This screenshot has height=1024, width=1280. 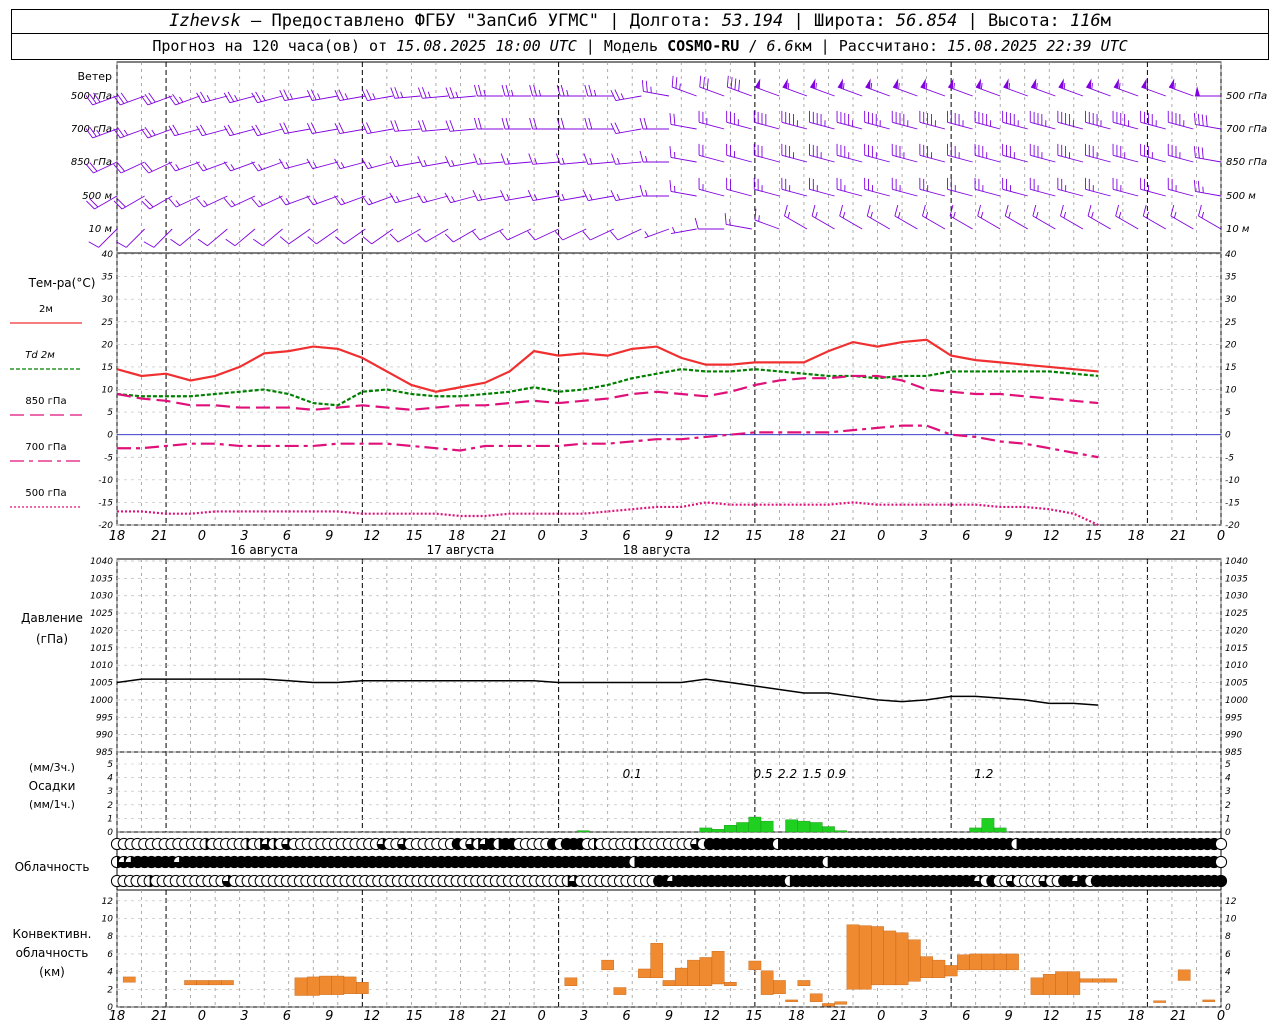 I want to click on wind-level-label: 850 гПа, so click(x=1246, y=162).